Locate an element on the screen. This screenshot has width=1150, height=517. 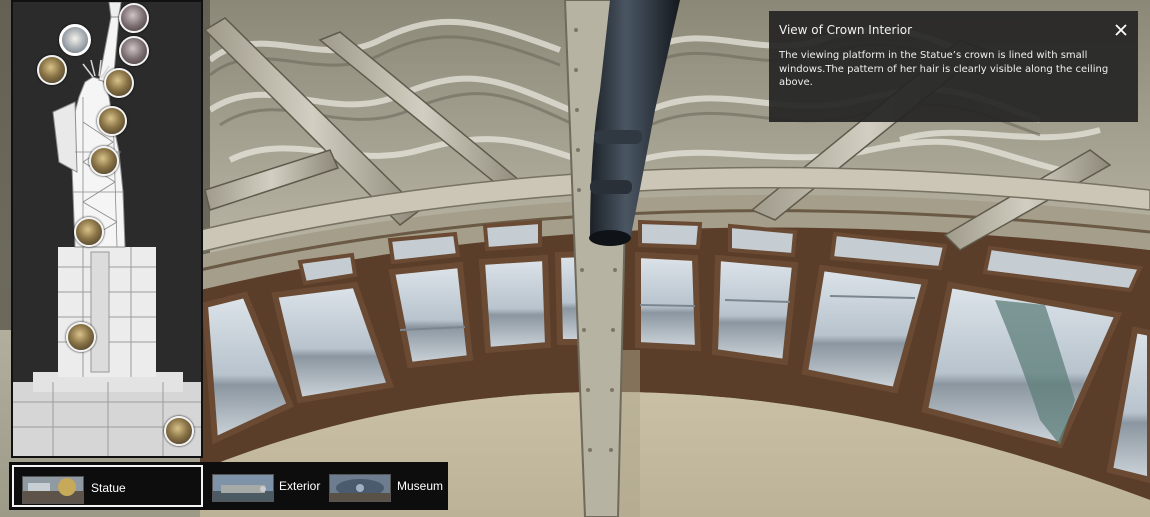
hotspot-body is located at coordinates (104, 161).